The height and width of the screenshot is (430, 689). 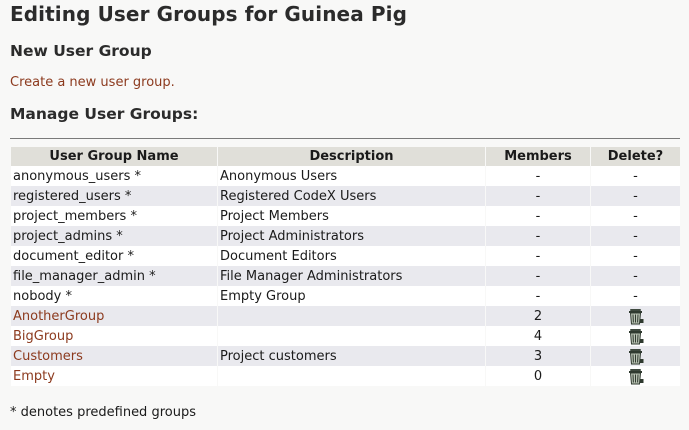 I want to click on group-description: Anonymous Users, so click(x=351, y=176).